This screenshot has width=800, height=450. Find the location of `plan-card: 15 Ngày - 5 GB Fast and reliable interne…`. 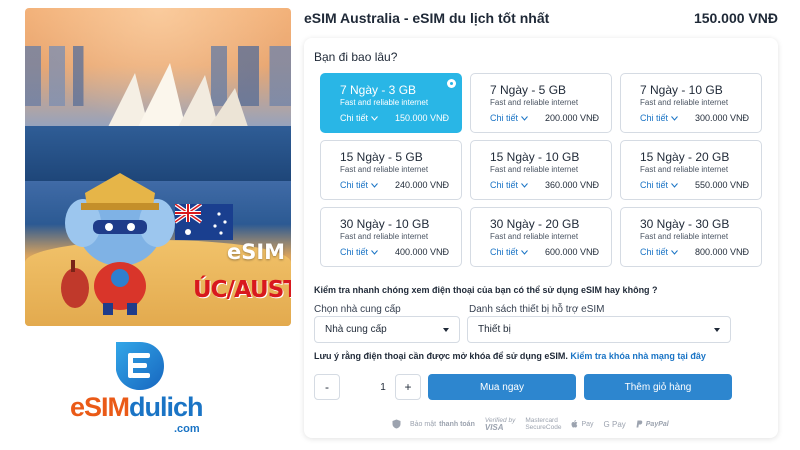

plan-card: 15 Ngày - 5 GB Fast and reliable interne… is located at coordinates (391, 170).